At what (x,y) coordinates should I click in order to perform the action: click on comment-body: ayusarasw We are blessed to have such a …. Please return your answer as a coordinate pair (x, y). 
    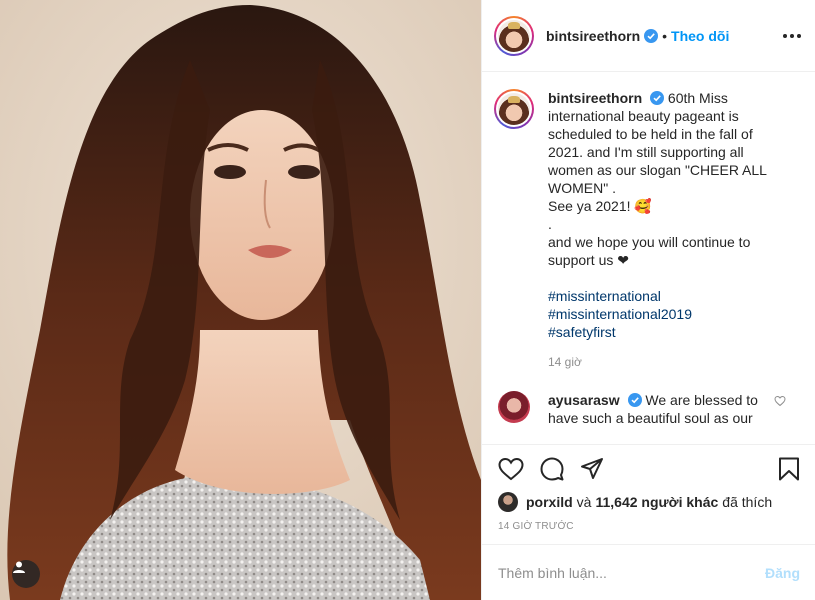
    Looking at the image, I should click on (657, 409).